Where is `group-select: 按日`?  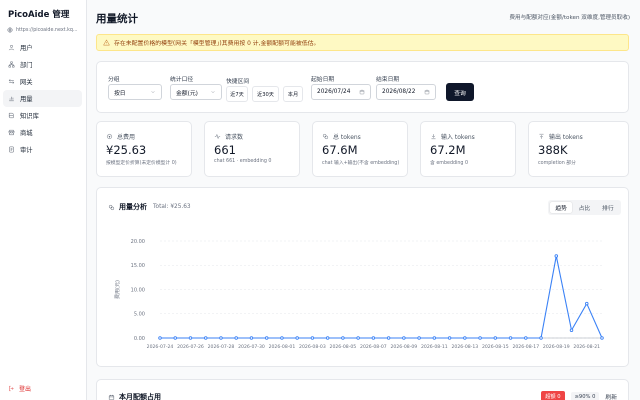
group-select: 按日 is located at coordinates (135, 92).